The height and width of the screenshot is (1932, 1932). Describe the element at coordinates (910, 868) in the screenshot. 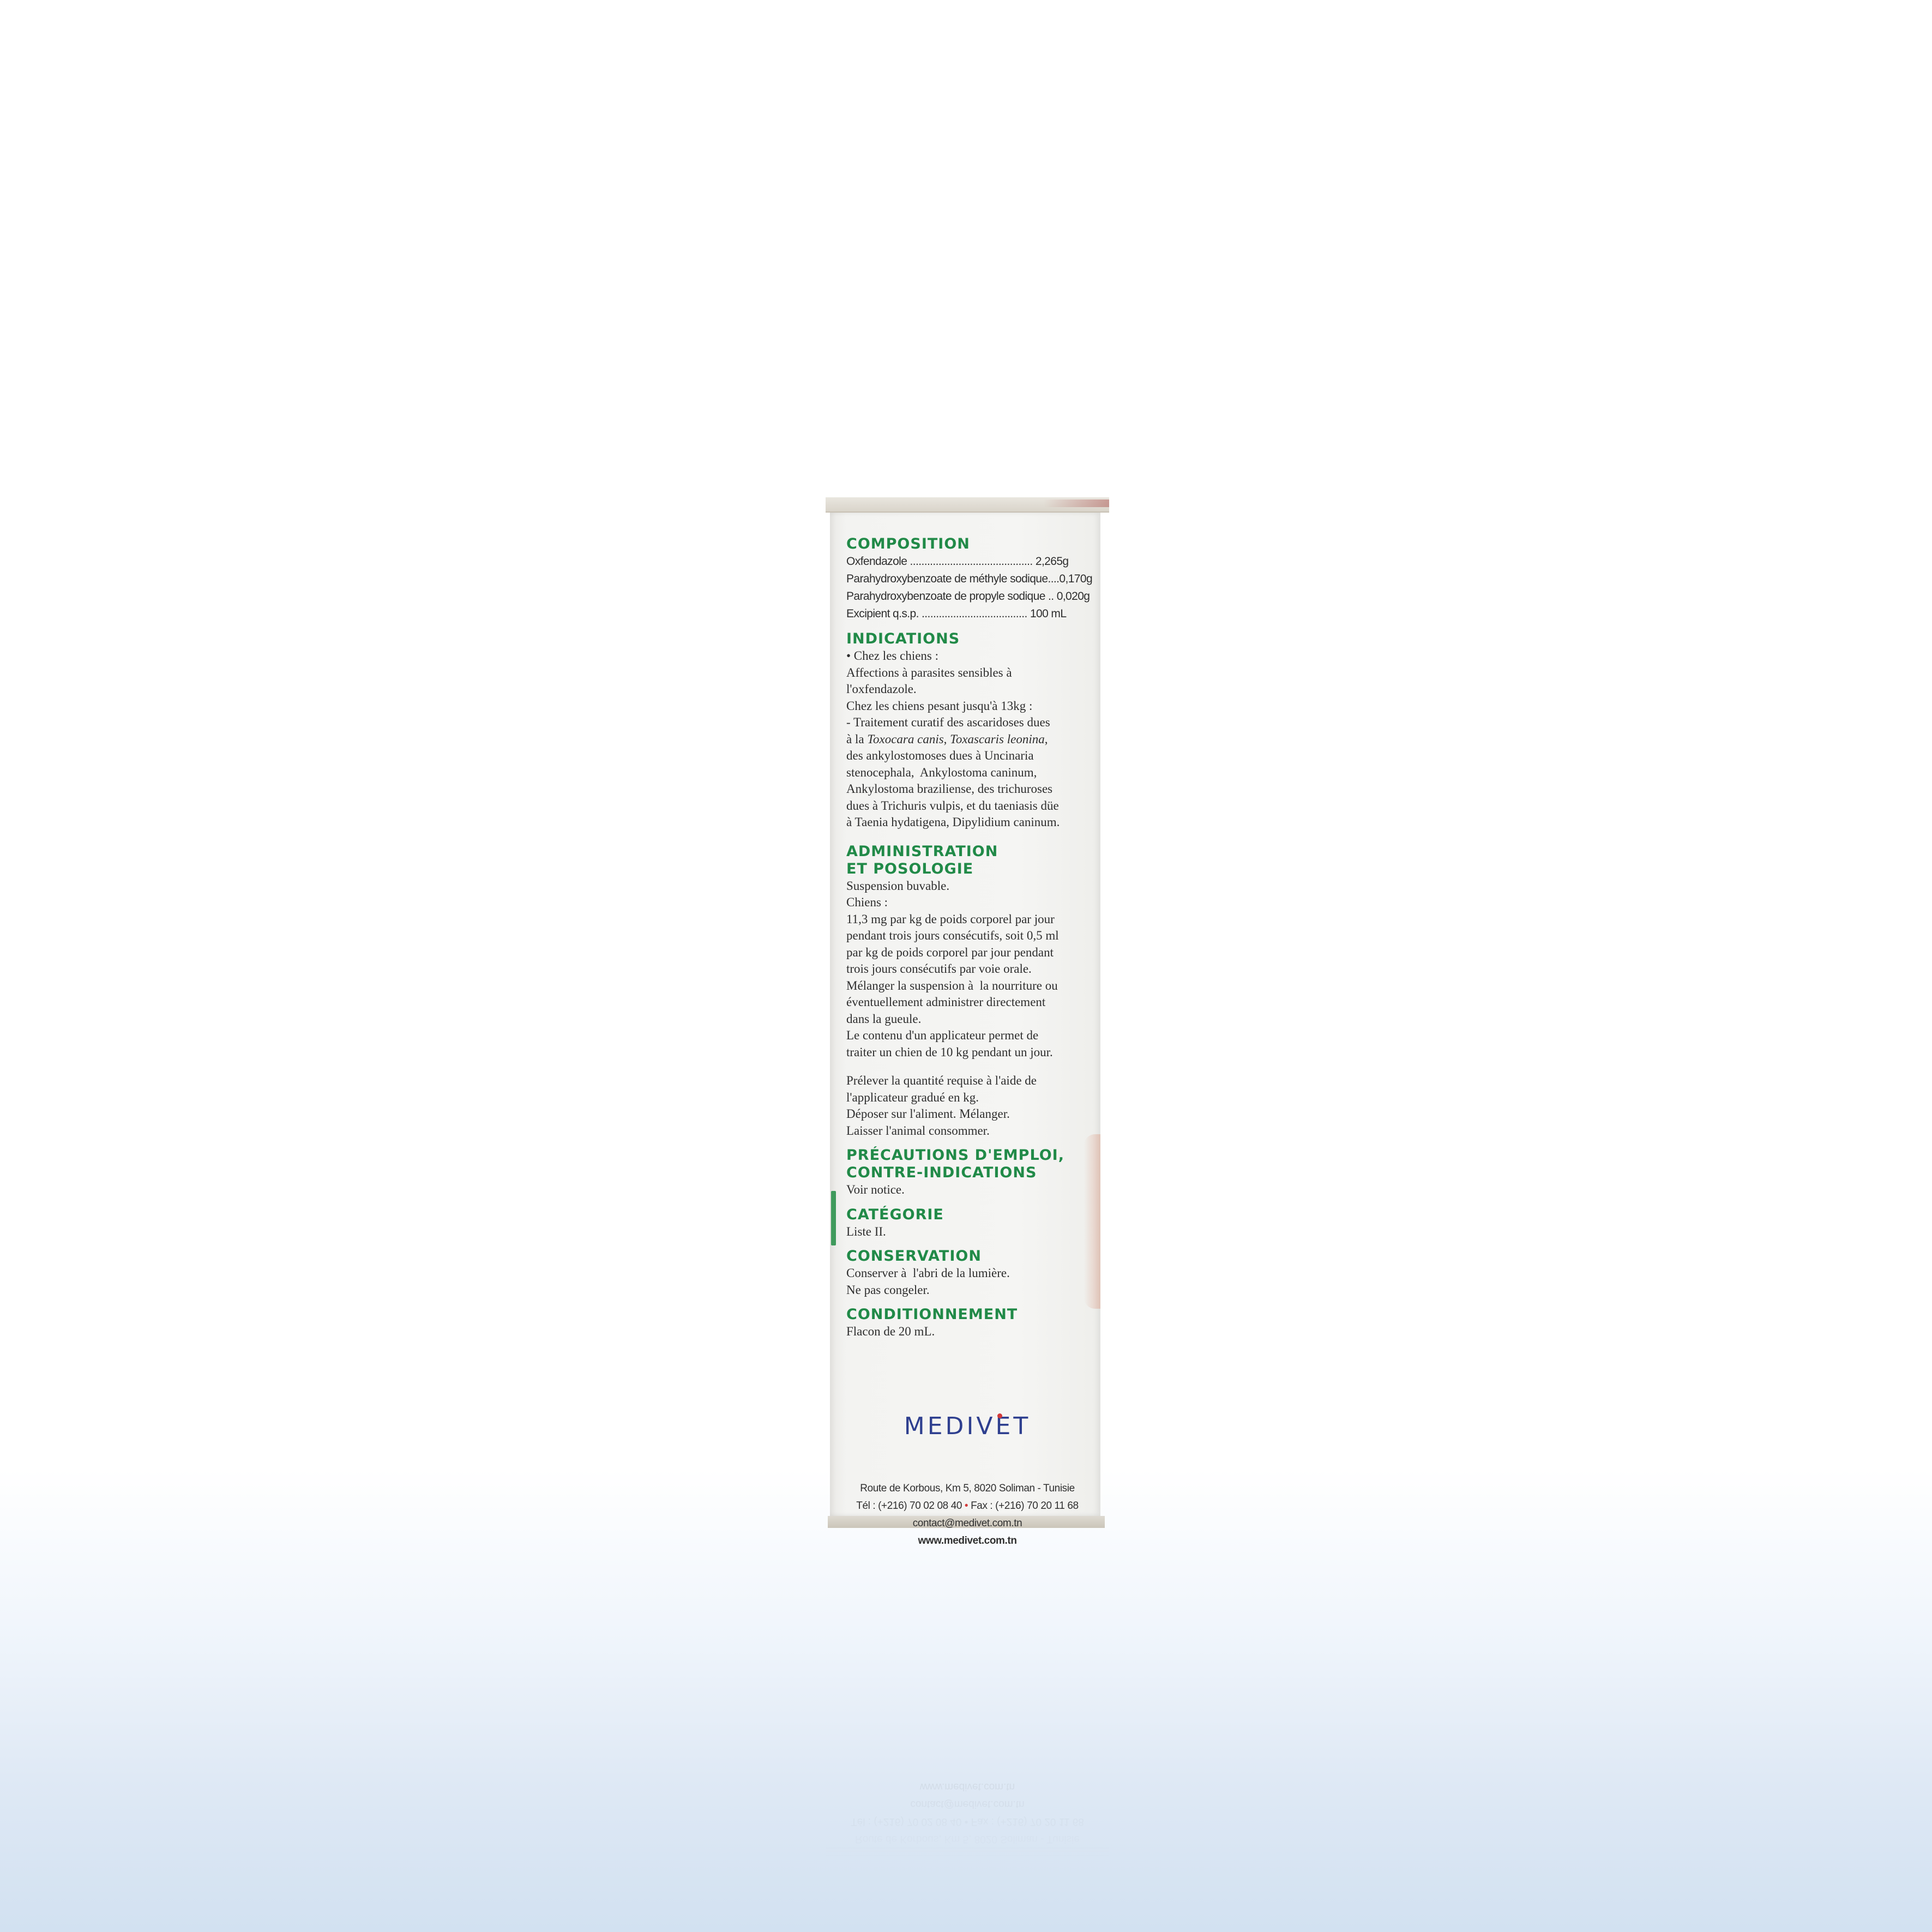

I see `posologie-heading: ET POSOLOGIE` at that location.